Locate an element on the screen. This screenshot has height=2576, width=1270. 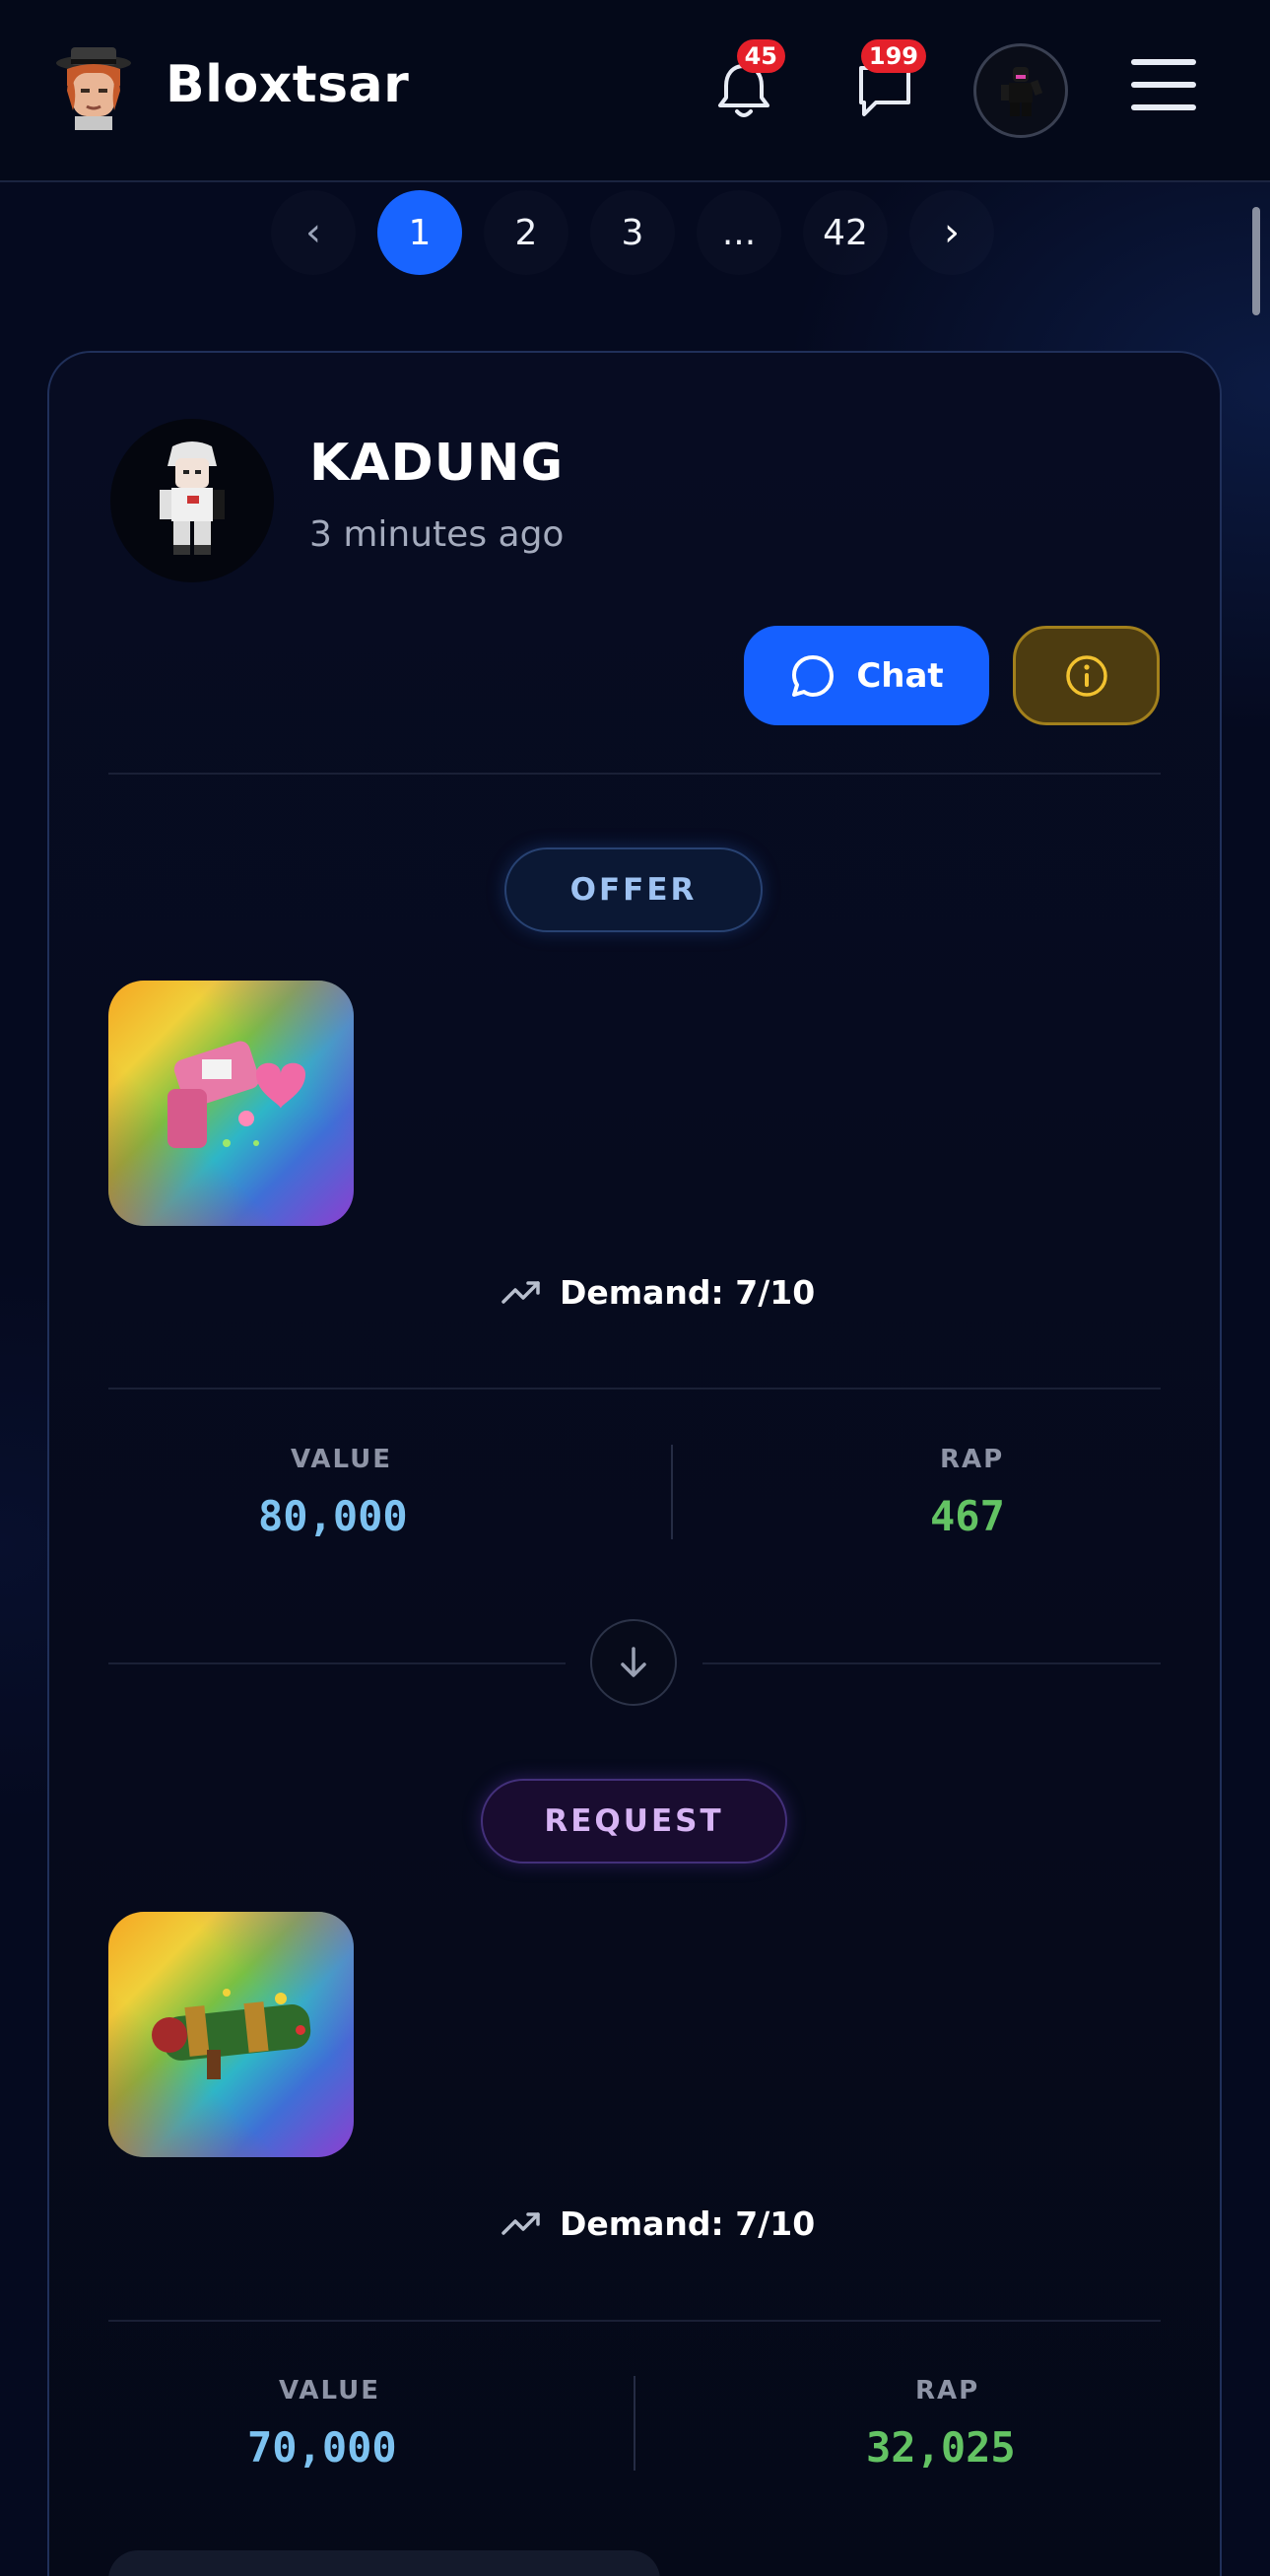
notifications-badge: 45 is located at coordinates (760, 56).